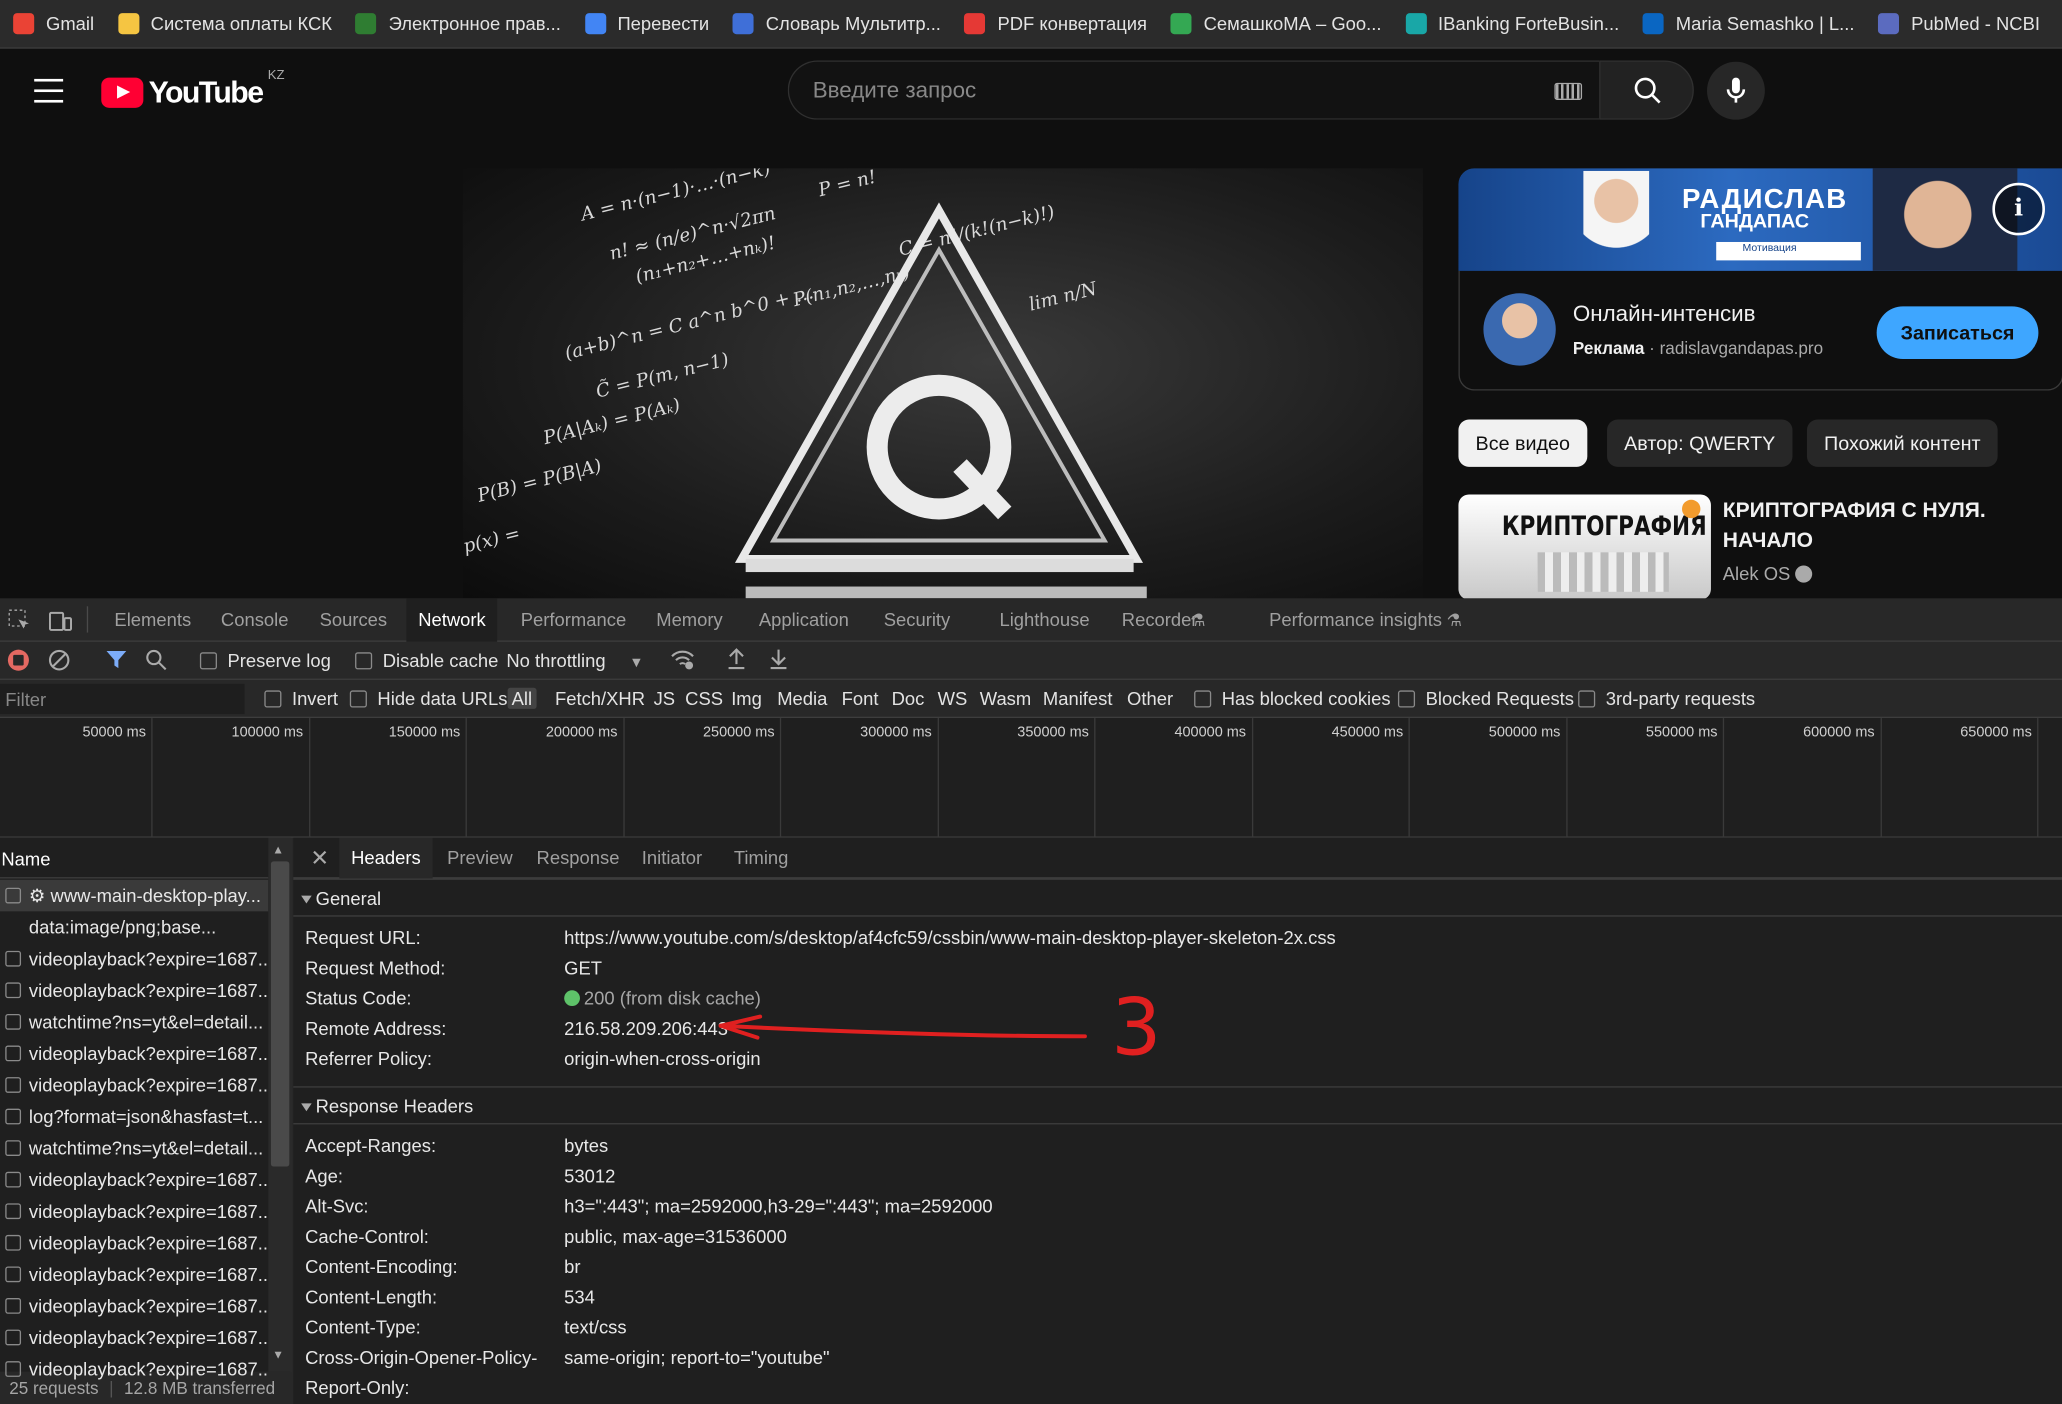 Image resolution: width=2062 pixels, height=1404 pixels. I want to click on menu-icon, so click(49, 90).